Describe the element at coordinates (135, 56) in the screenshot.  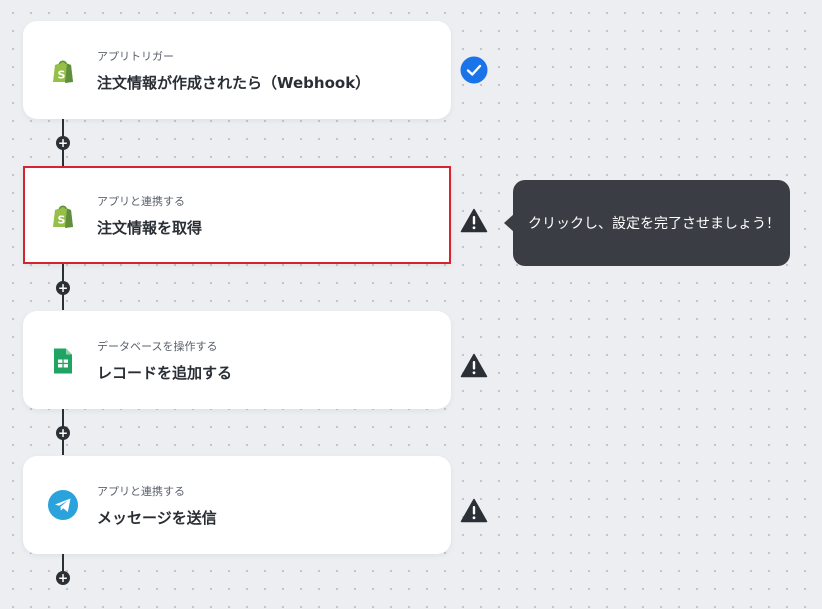
I see `step-category: アプリトリガー` at that location.